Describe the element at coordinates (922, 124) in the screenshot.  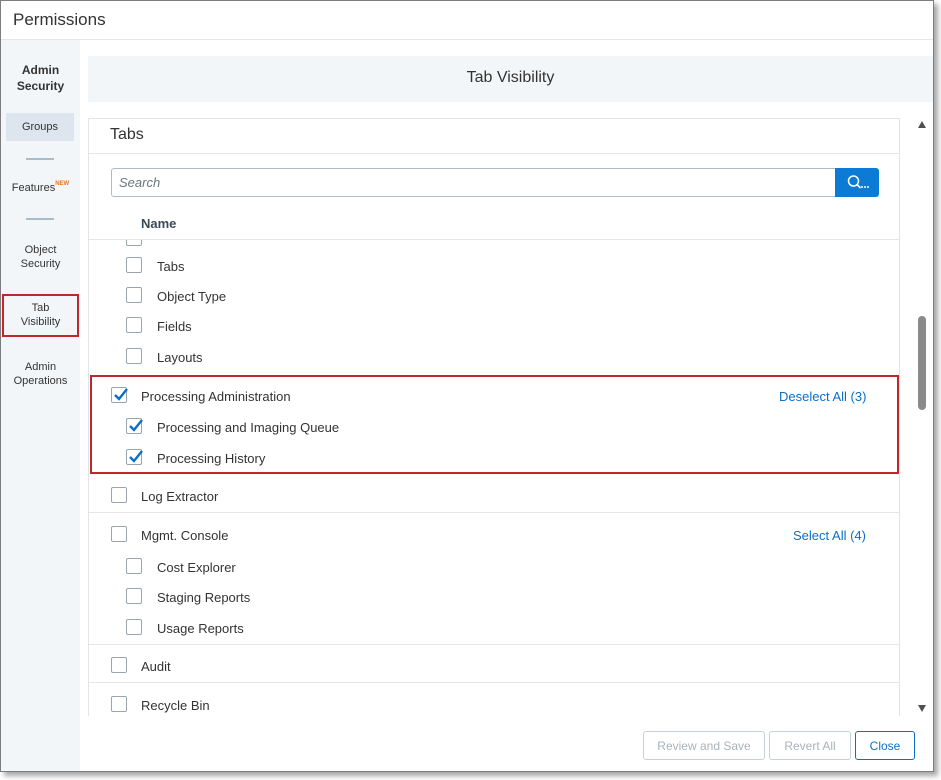
I see `scroll-up-arrow-icon` at that location.